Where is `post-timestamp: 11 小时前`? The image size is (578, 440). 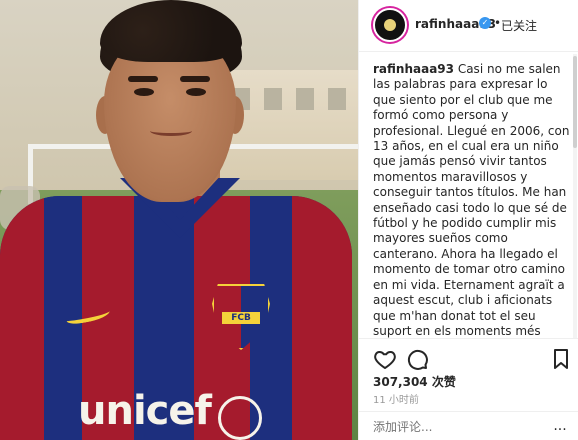
post-timestamp: 11 小时前 is located at coordinates (396, 398).